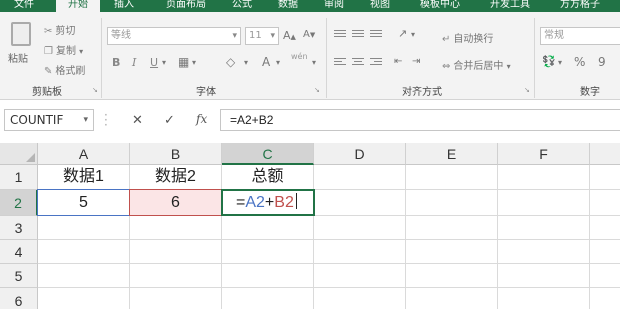  Describe the element at coordinates (278, 62) in the screenshot. I see `font-color-dropdown-icon: ▾` at that location.